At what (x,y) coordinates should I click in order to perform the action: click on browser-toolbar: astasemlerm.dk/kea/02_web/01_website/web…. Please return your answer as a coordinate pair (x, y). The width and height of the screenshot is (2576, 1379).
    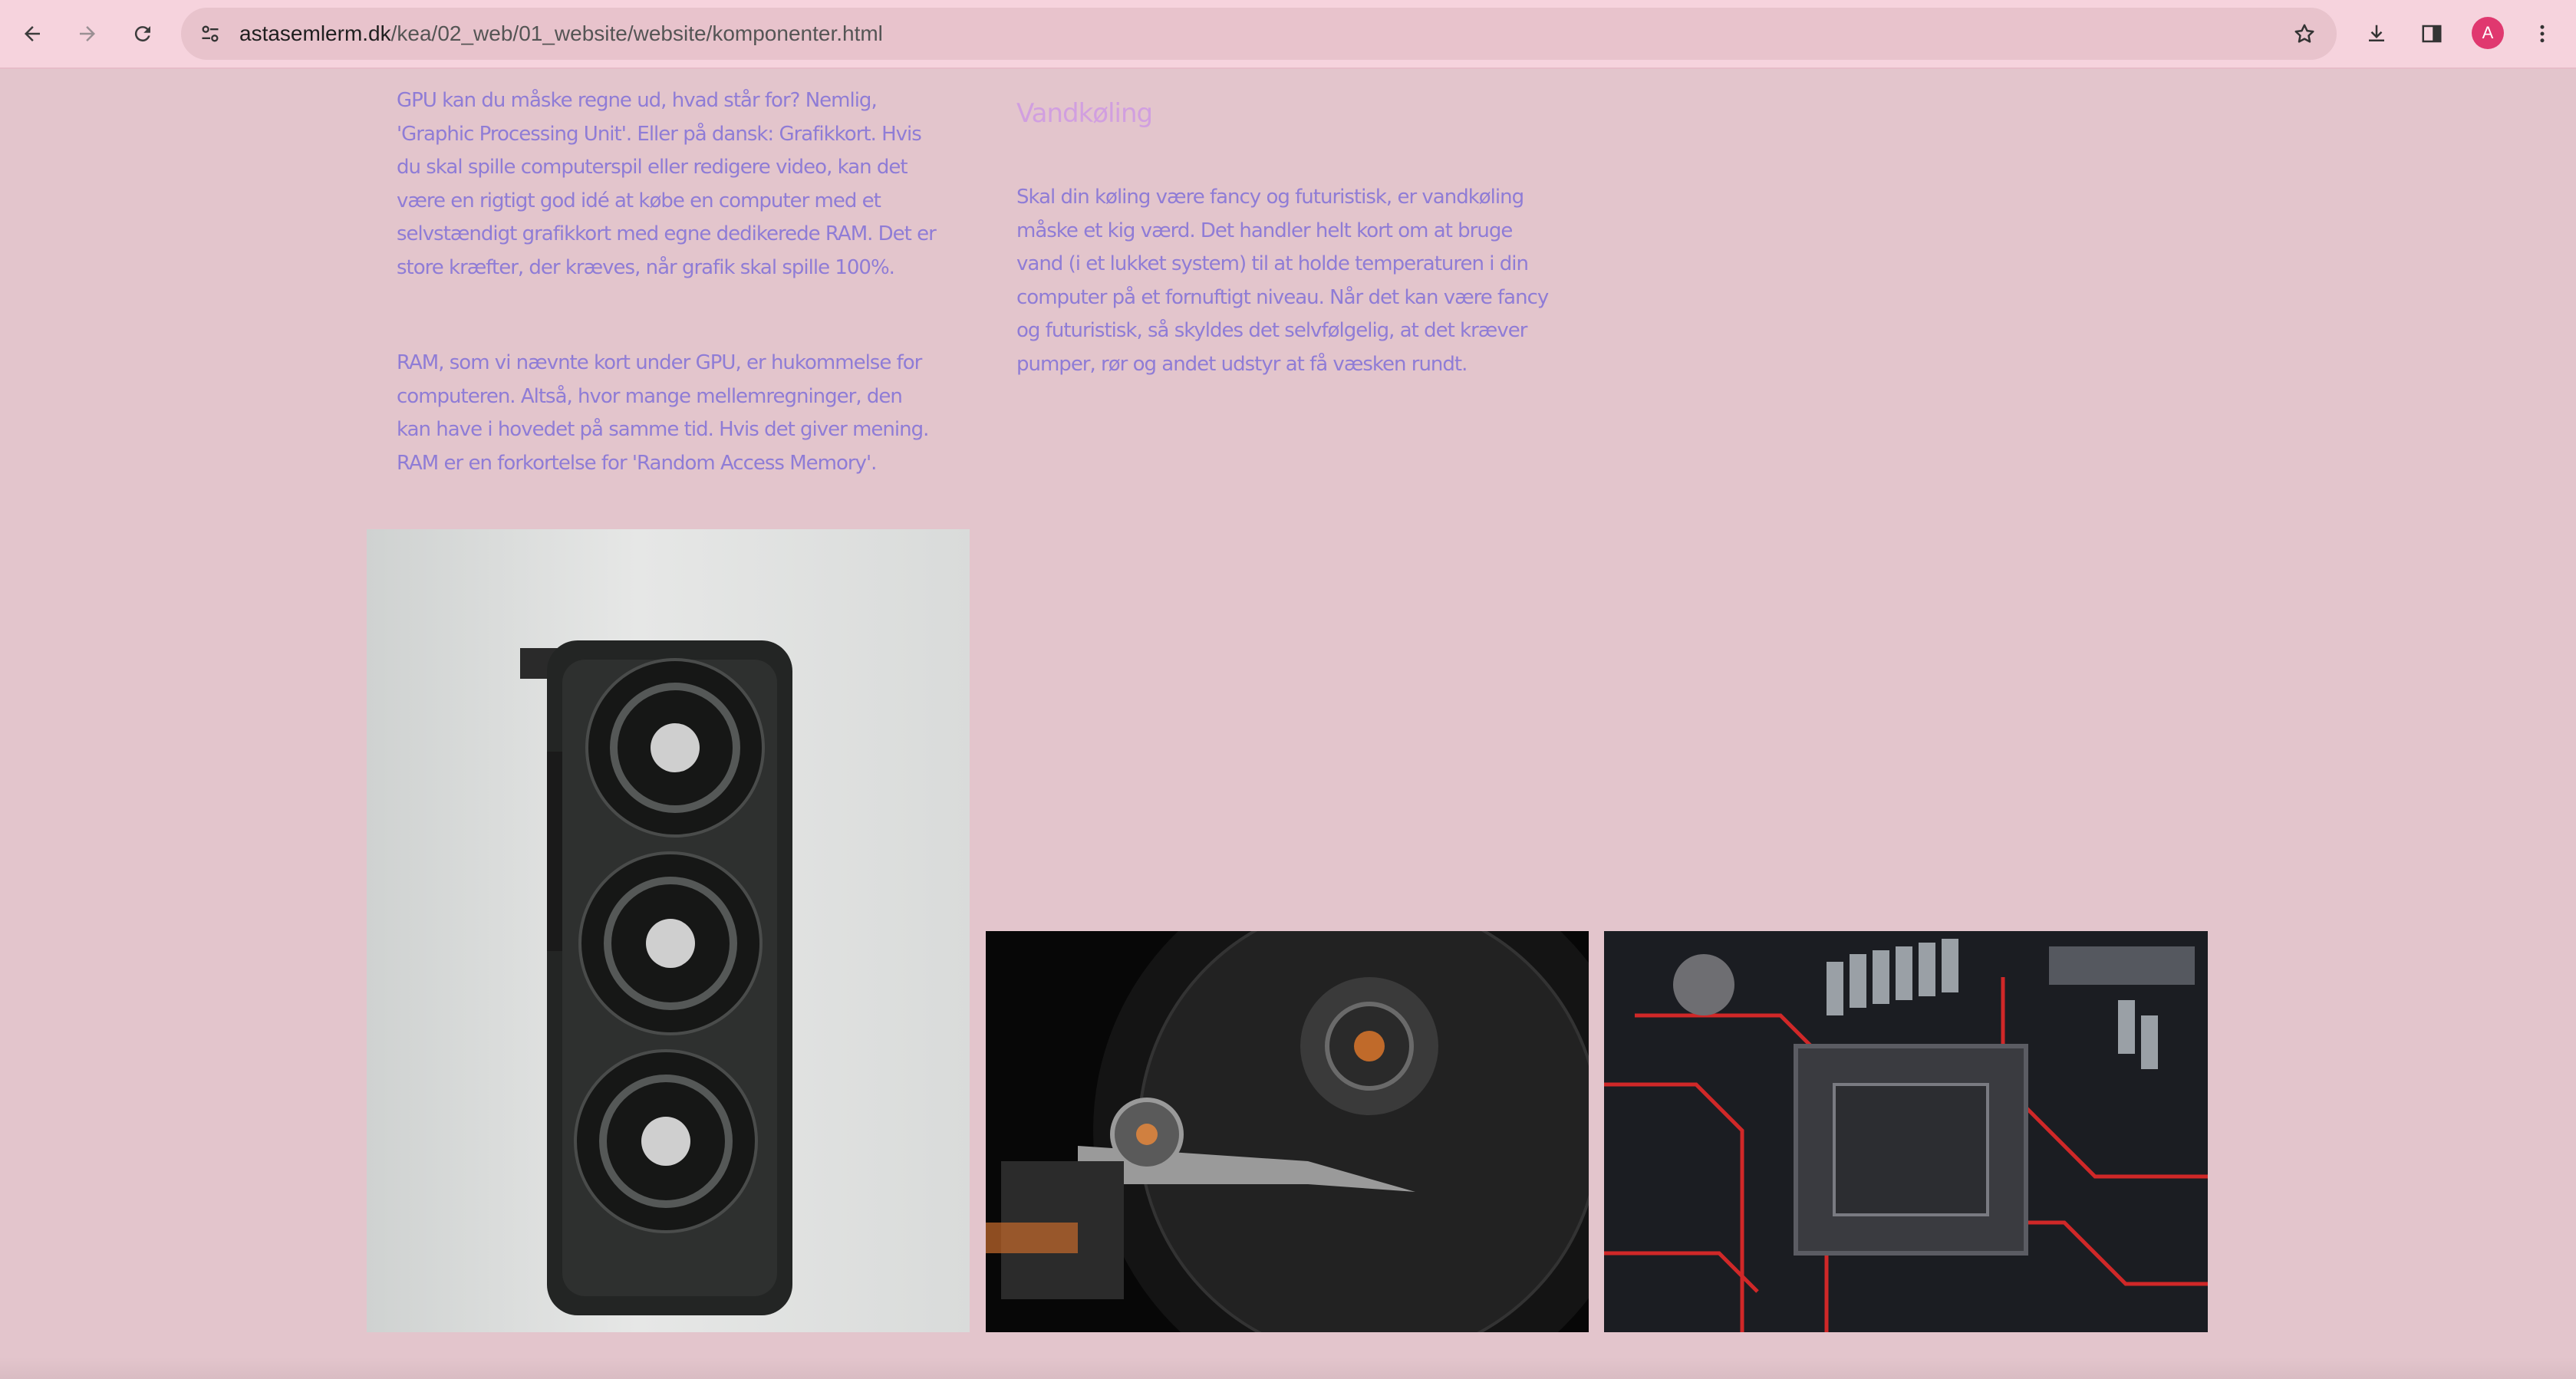
    Looking at the image, I should click on (1288, 35).